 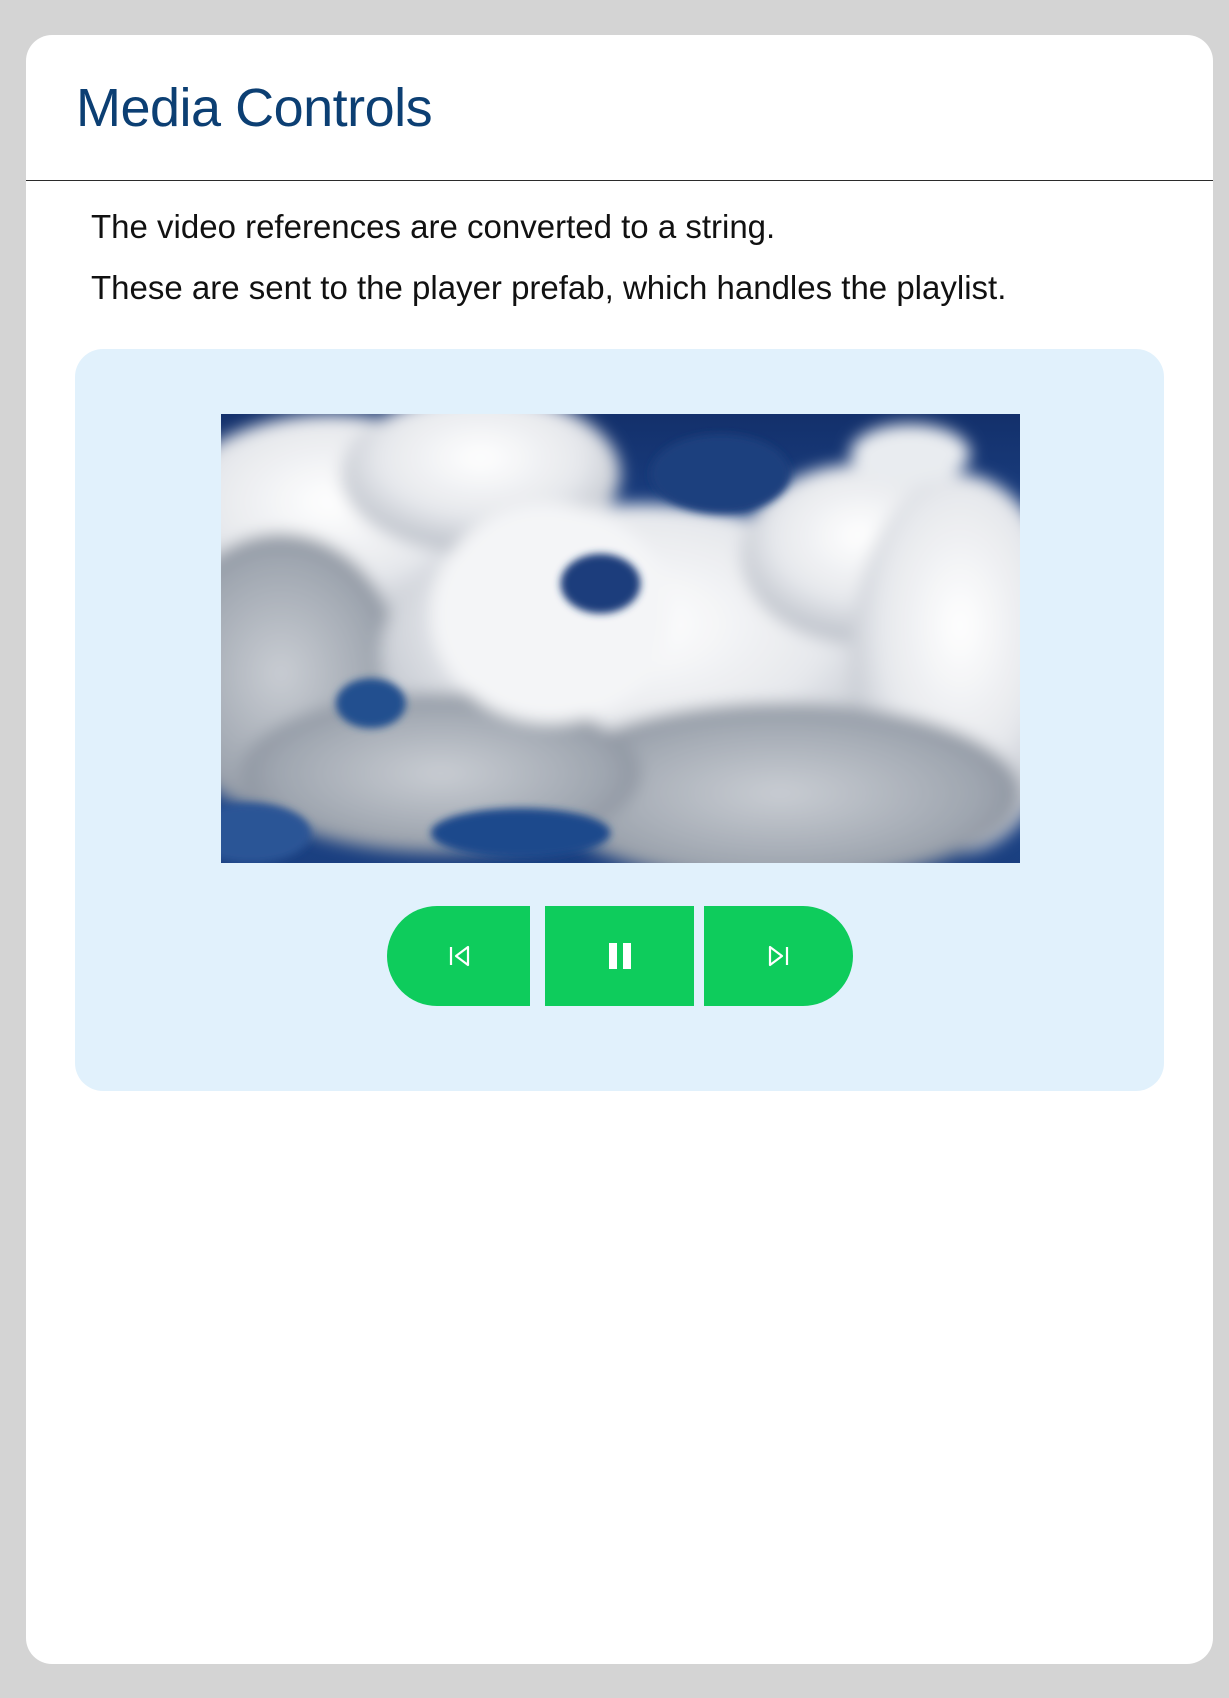 I want to click on pause-button, so click(x=619, y=956).